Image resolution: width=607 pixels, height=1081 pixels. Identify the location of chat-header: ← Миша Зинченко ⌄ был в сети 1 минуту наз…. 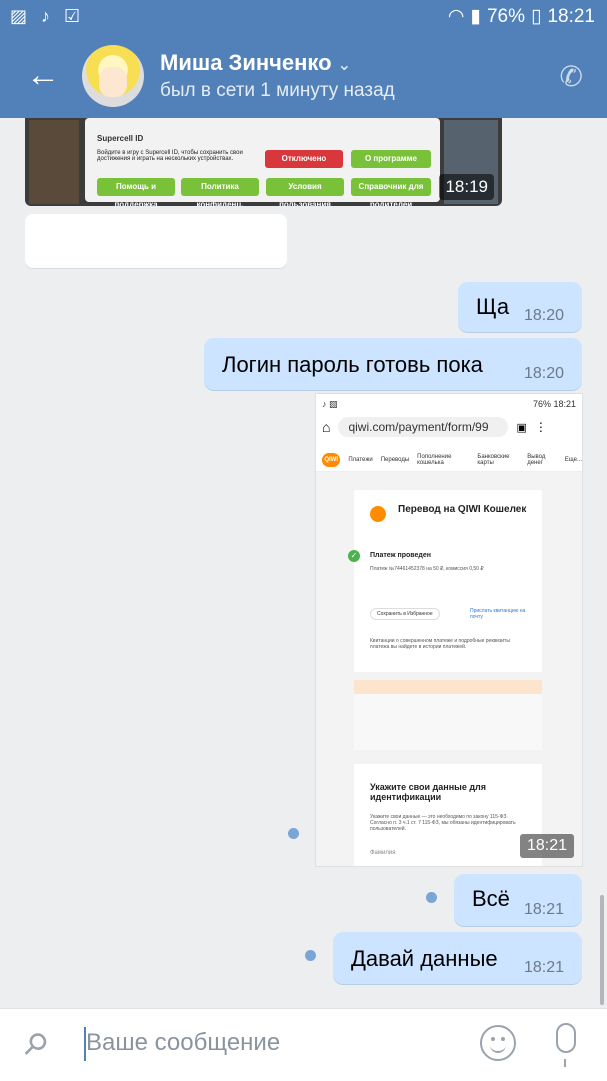
(303, 77).